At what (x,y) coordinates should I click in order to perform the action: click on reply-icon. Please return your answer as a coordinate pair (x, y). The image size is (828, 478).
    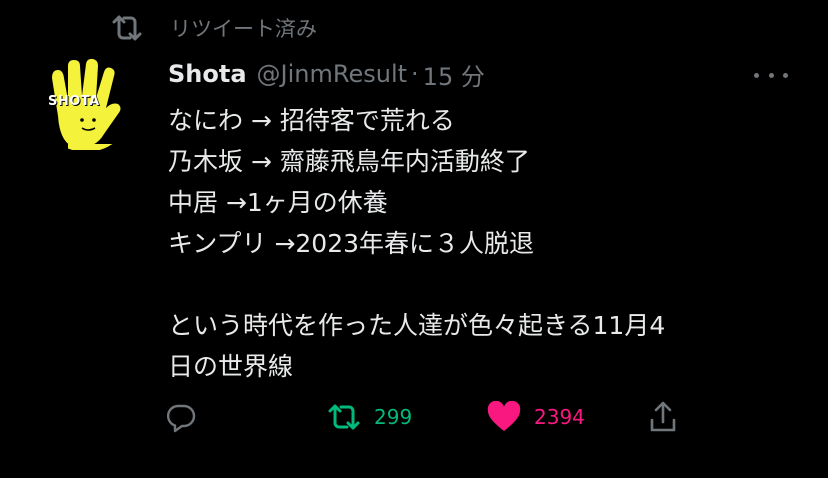
    Looking at the image, I should click on (181, 417).